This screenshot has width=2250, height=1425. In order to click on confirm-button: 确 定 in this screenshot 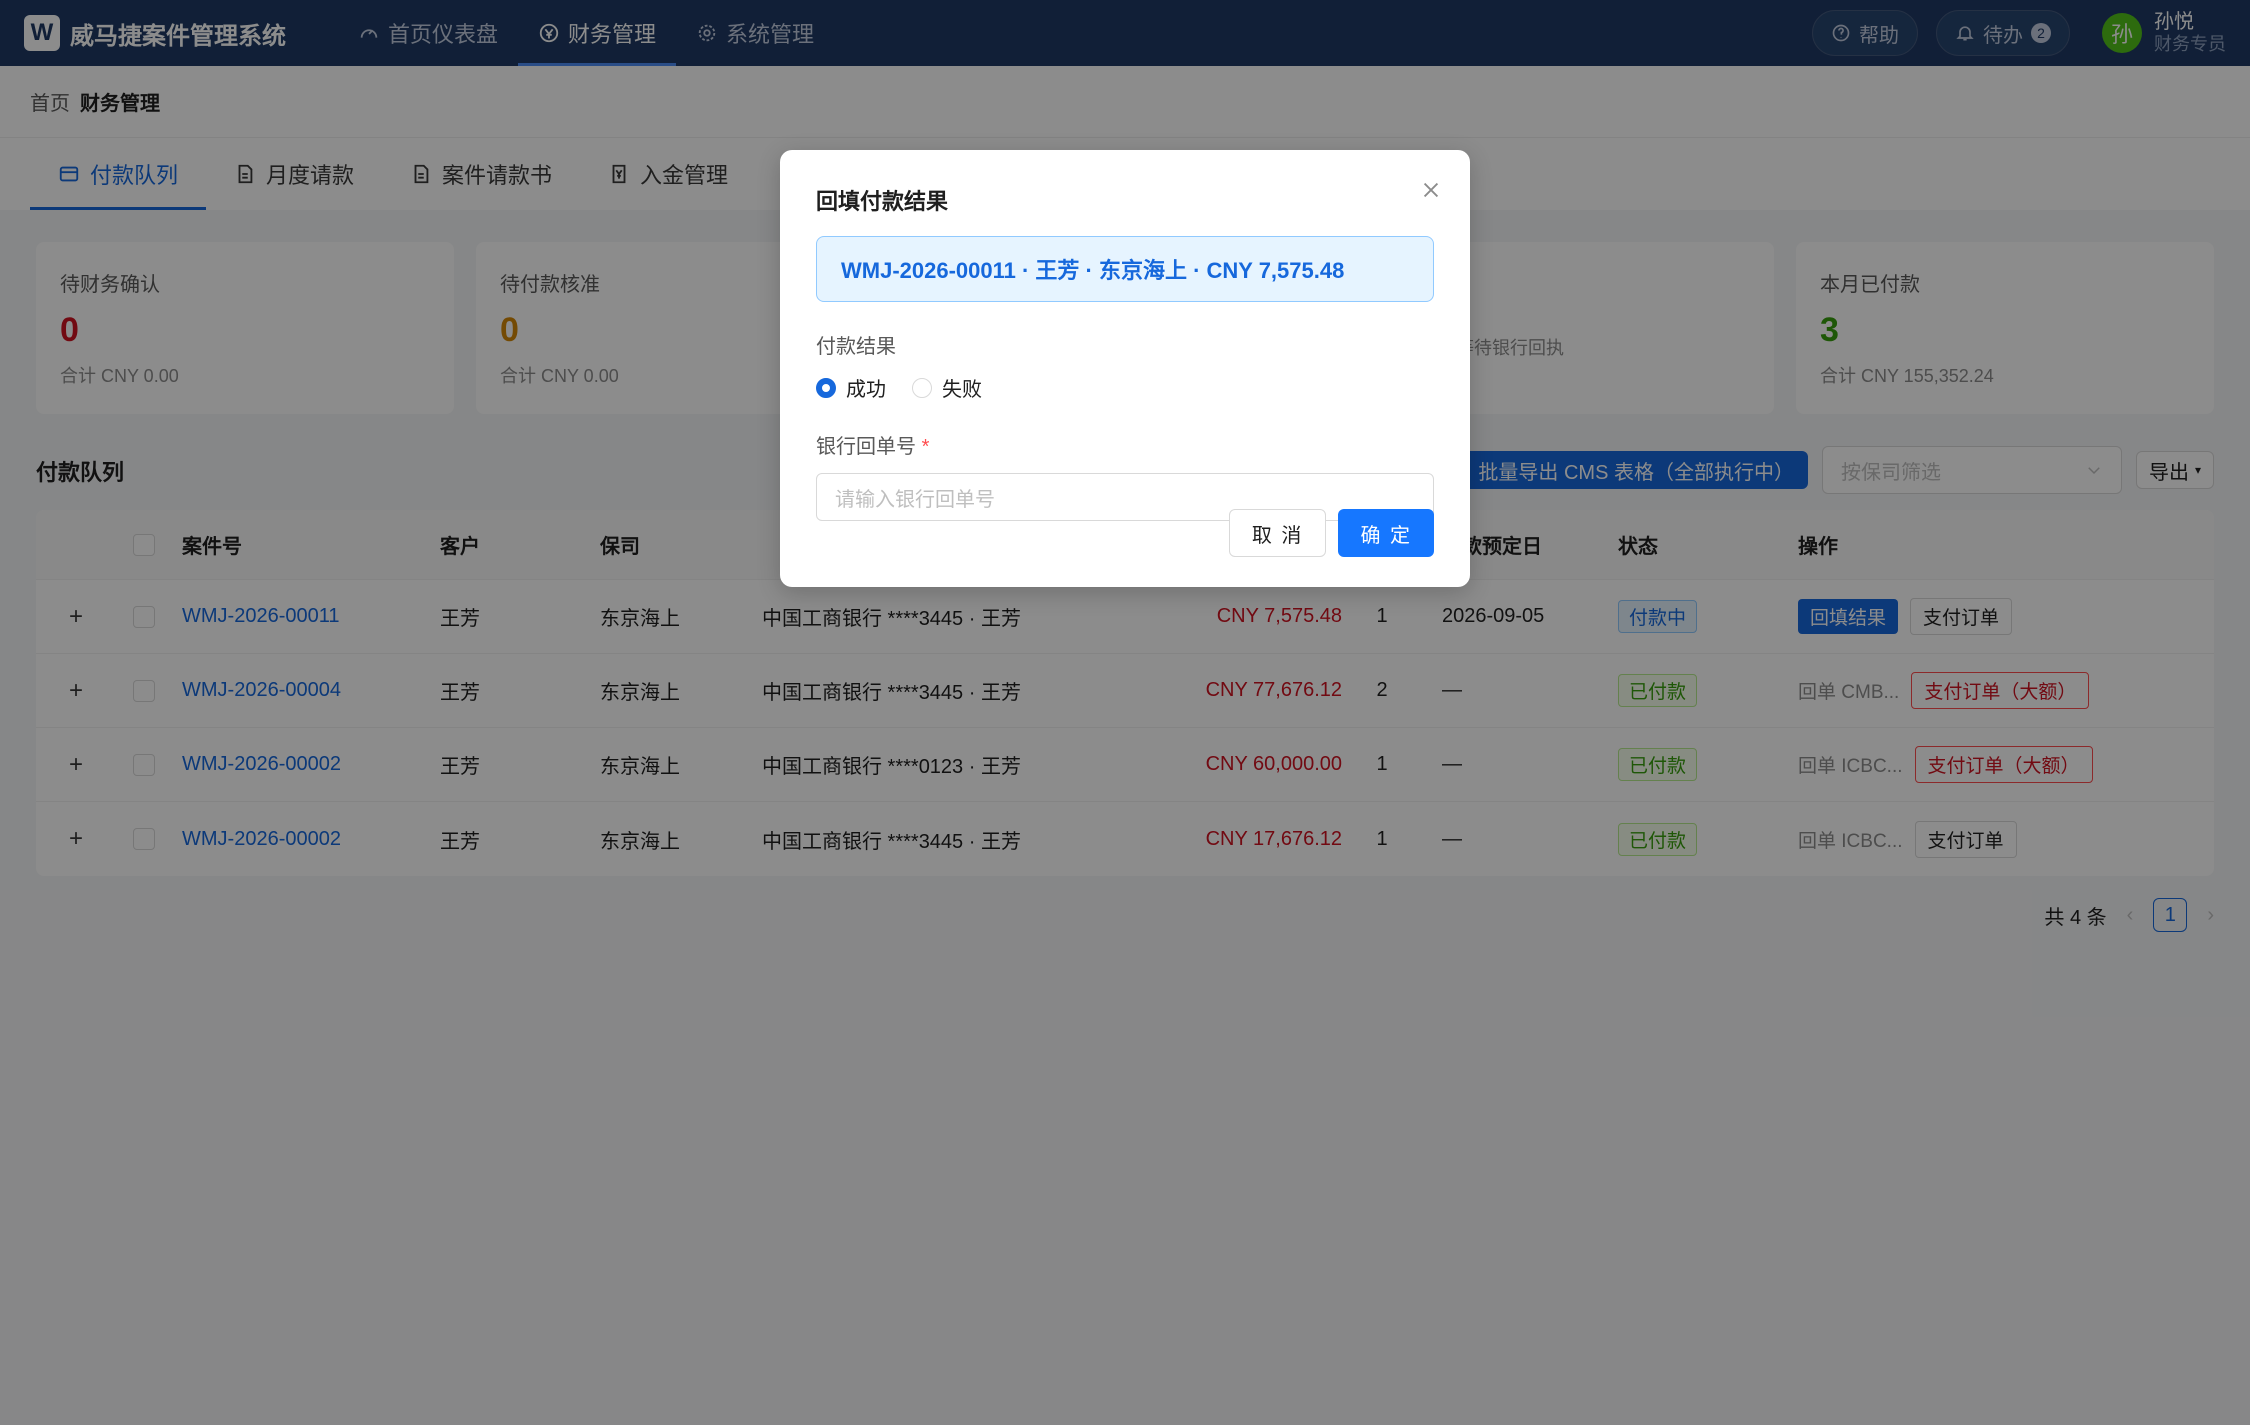, I will do `click(1386, 533)`.